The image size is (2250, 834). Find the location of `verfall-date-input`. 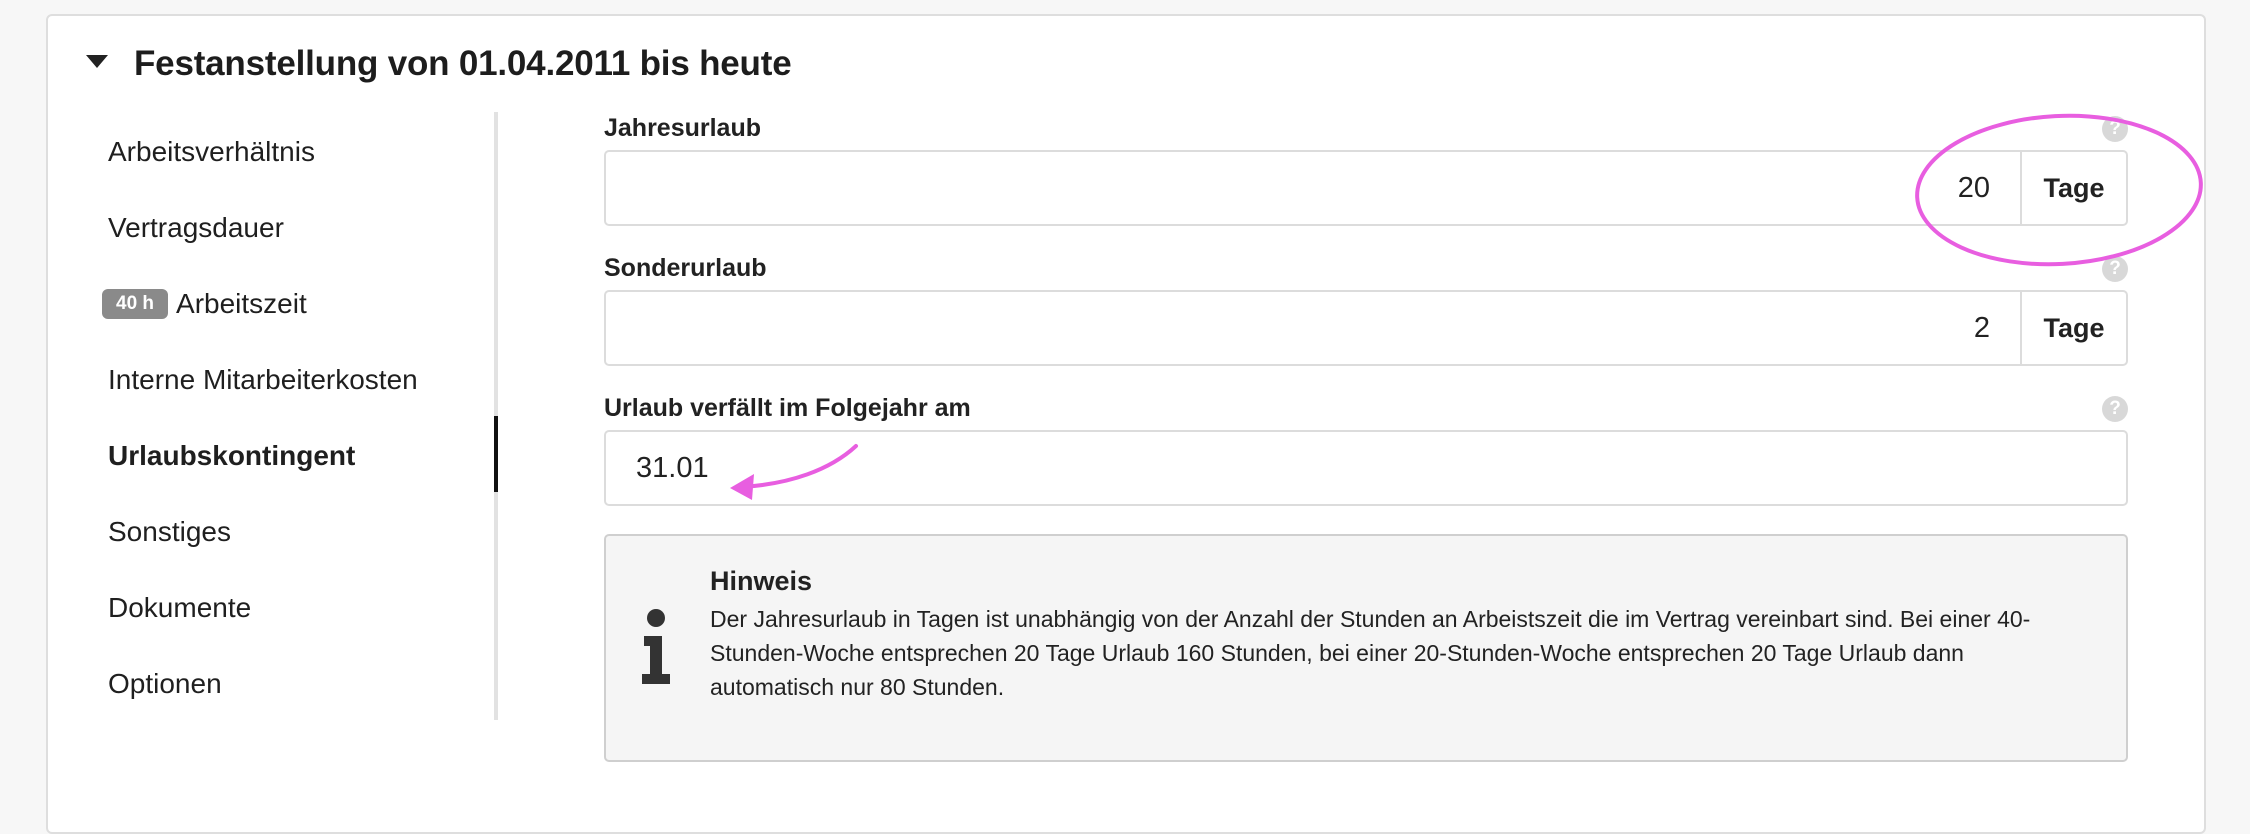

verfall-date-input is located at coordinates (1366, 468).